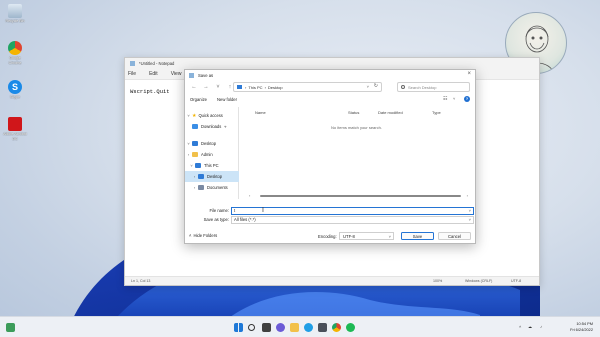  Describe the element at coordinates (332, 280) in the screenshot. I see `notepad-statusbar: Ln 1, Col 13 100% Windows (CRLF) UTF-8` at that location.